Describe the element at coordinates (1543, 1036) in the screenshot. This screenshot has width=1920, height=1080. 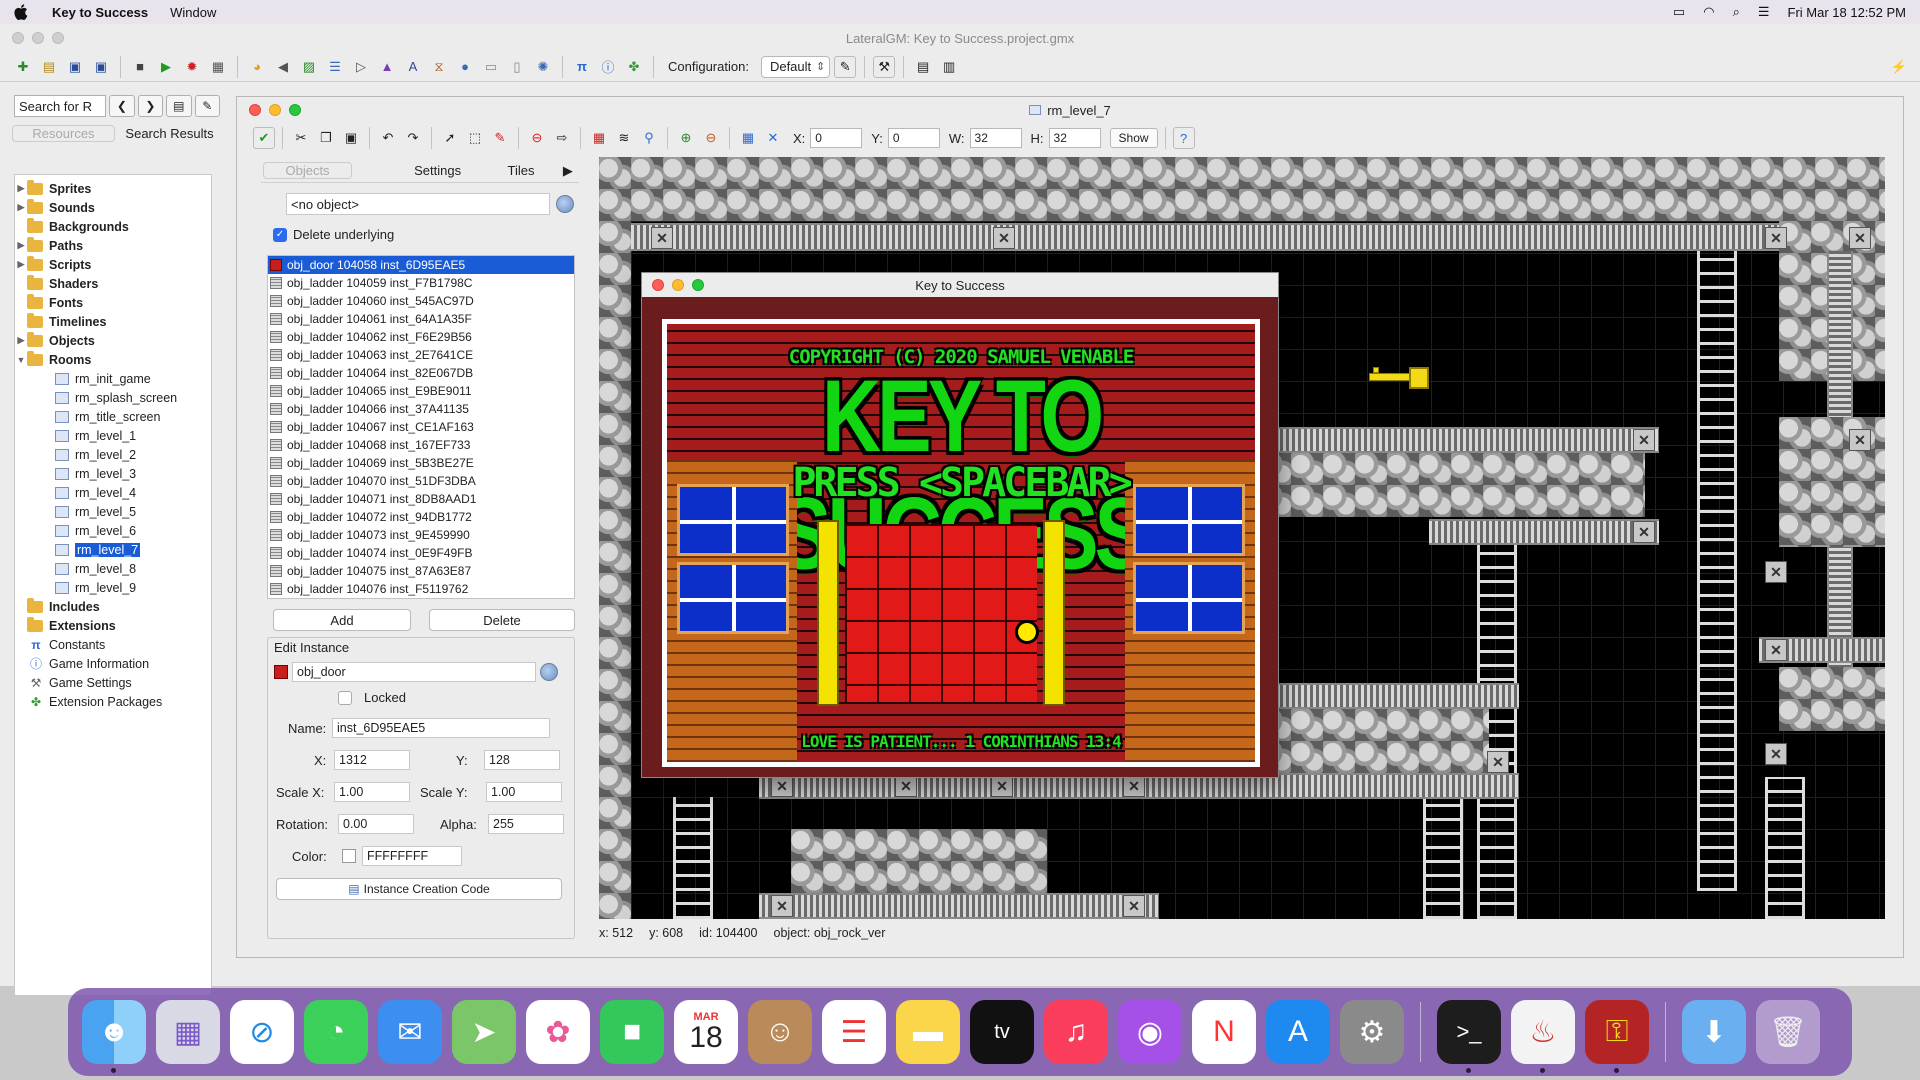
I see `dock-java-lateralgm-icon: ♨` at that location.